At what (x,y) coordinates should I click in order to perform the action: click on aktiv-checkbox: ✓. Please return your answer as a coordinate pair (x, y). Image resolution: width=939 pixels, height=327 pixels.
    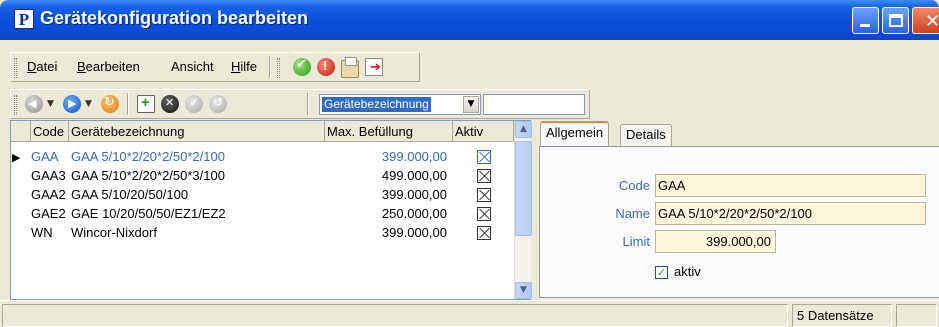
    Looking at the image, I should click on (661, 272).